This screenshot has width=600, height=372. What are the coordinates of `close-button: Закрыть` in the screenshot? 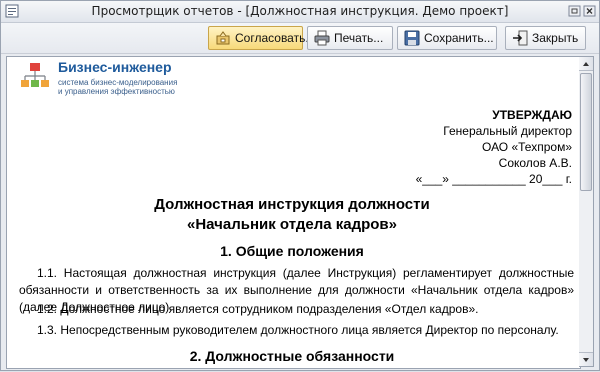 It's located at (545, 38).